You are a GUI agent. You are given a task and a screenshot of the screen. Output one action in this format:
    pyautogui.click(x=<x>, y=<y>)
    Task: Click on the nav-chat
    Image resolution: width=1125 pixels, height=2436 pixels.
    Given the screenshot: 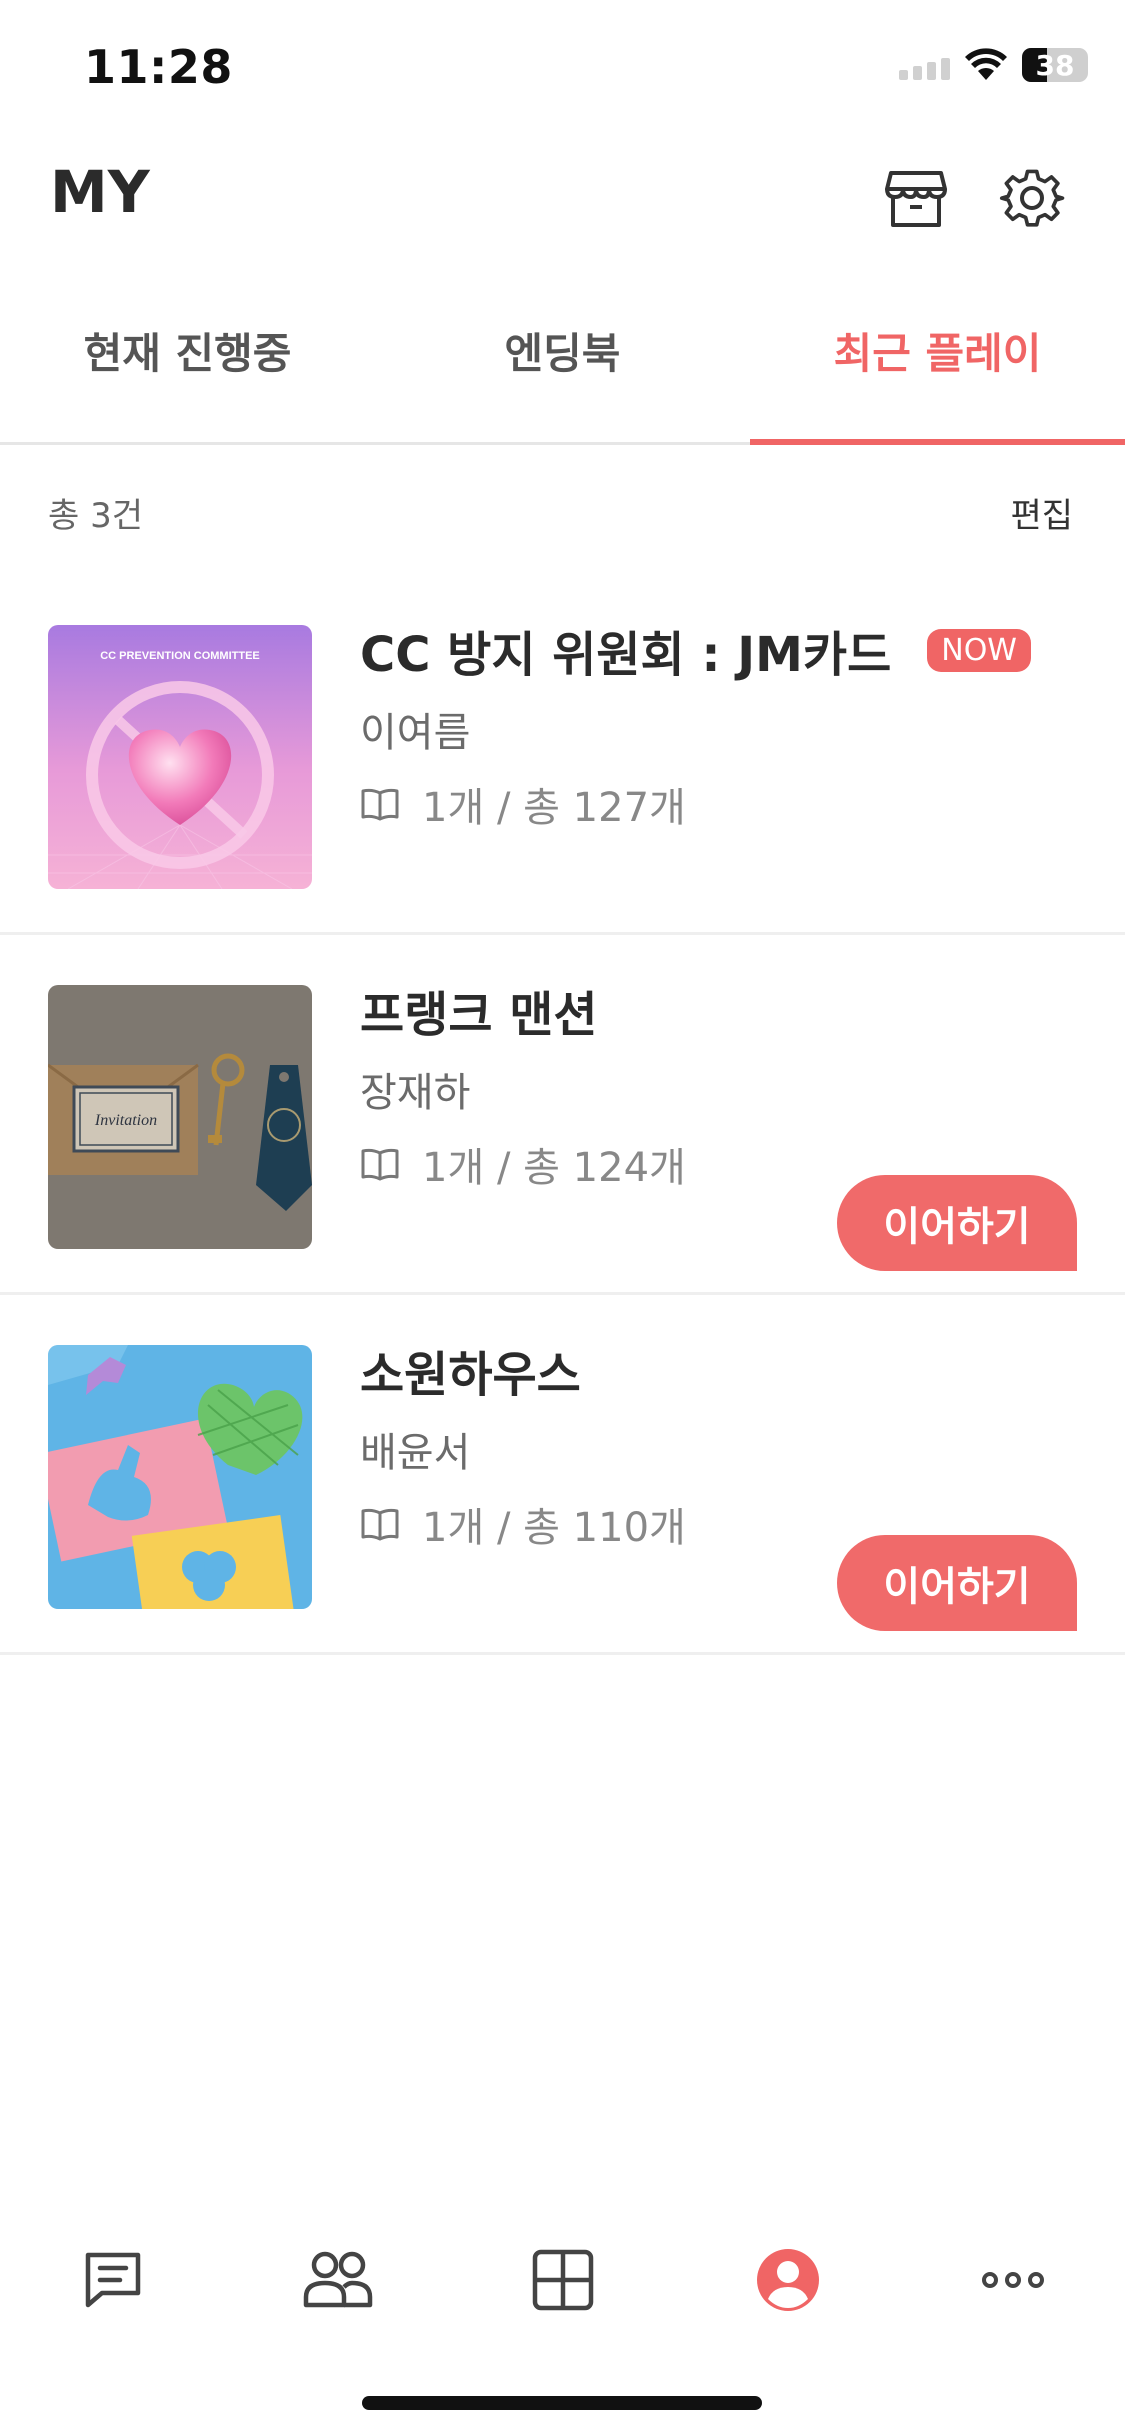 What is the action you would take?
    pyautogui.click(x=112, y=2280)
    